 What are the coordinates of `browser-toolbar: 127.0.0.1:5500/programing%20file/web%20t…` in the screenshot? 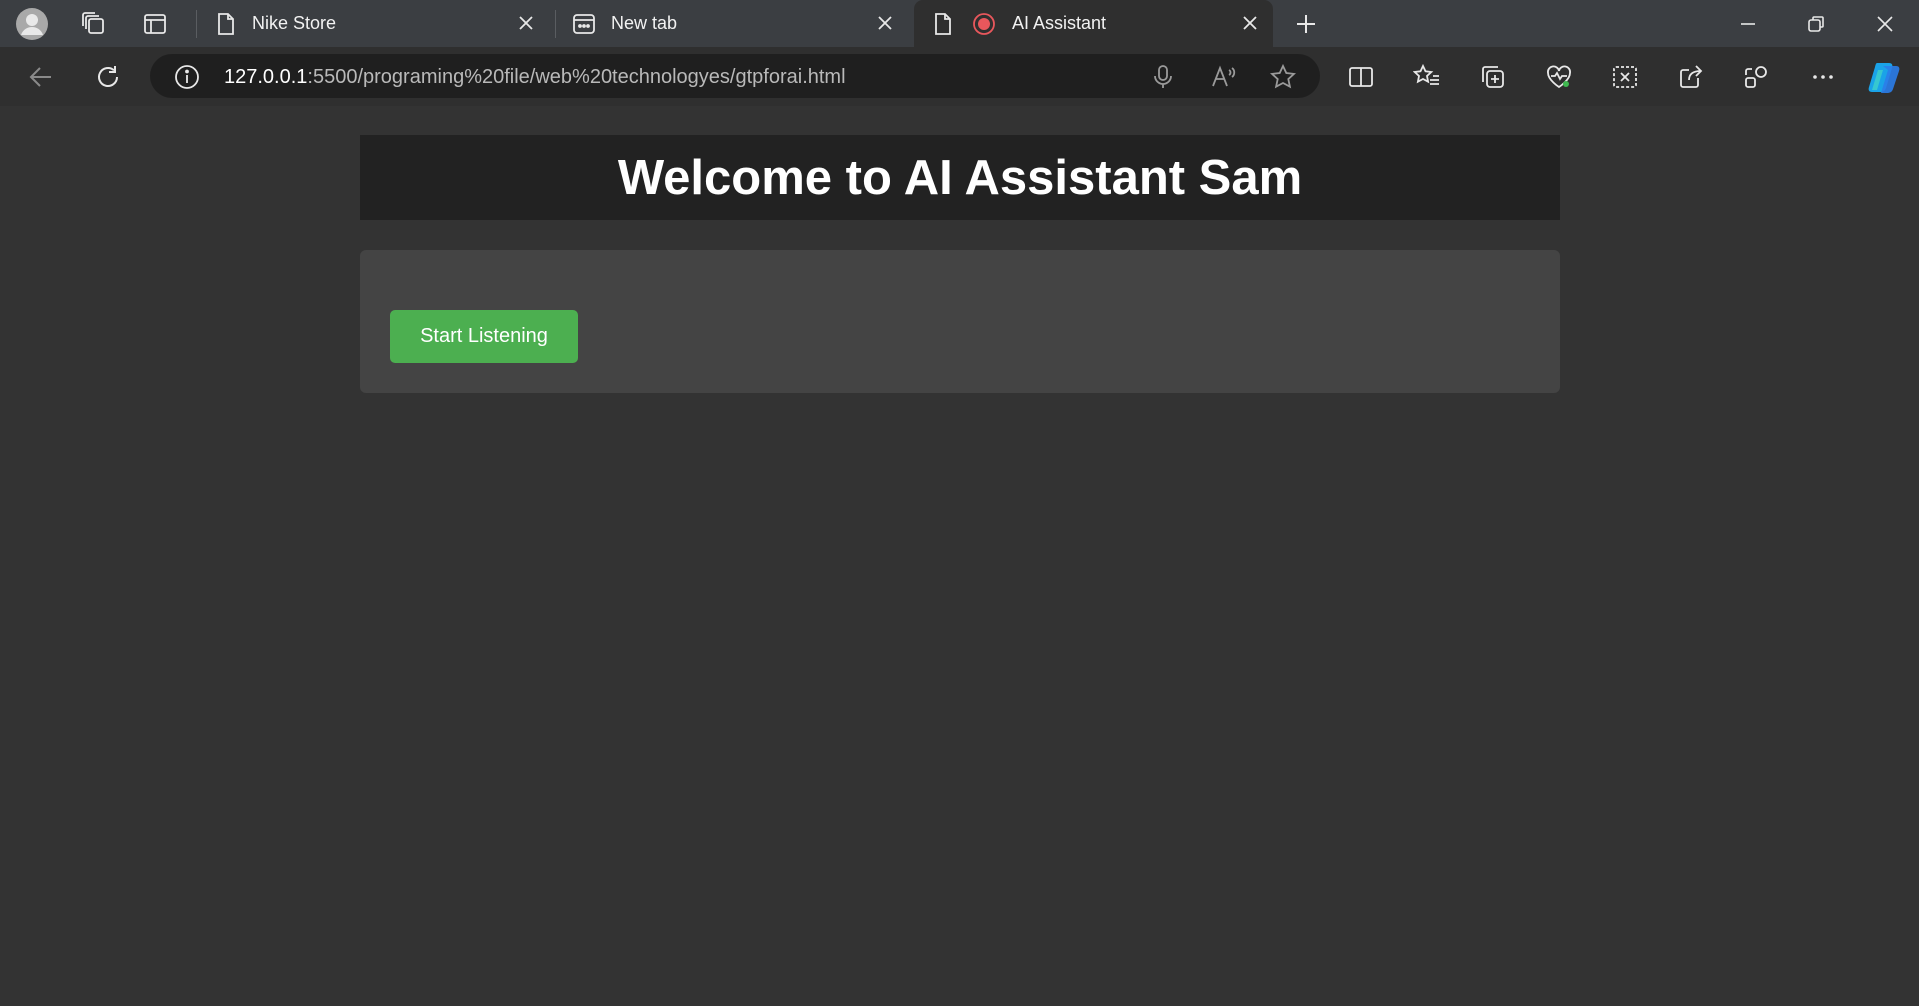 It's located at (959, 76).